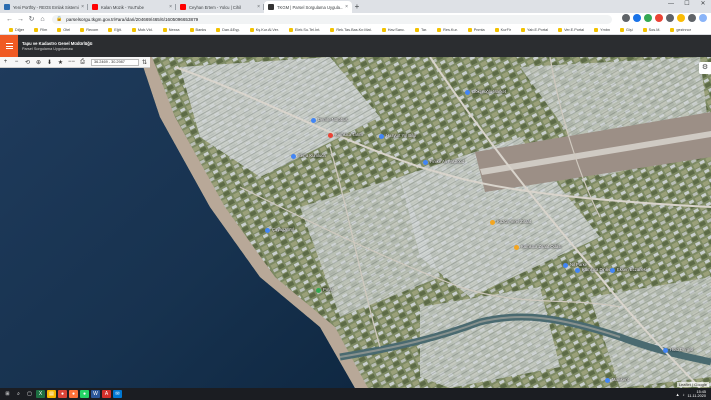  What do you see at coordinates (9, 19) in the screenshot?
I see `back-button: ←` at bounding box center [9, 19].